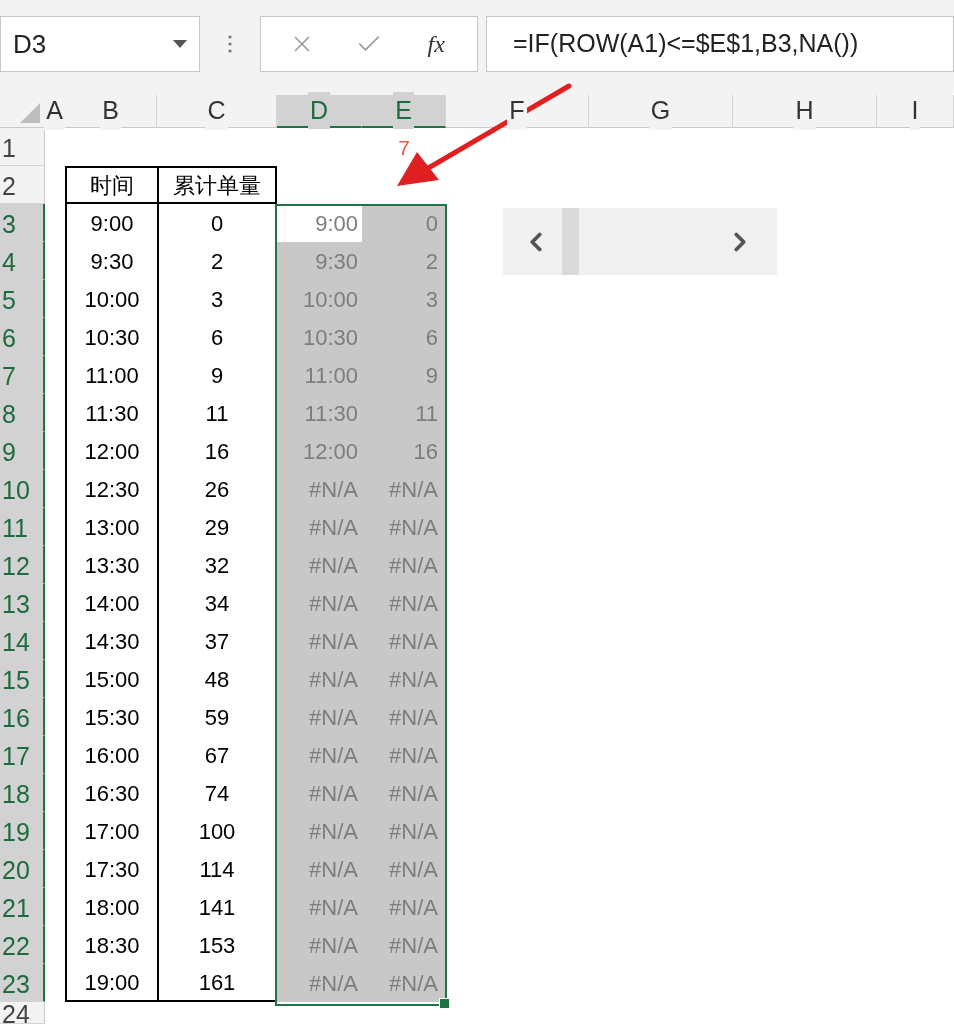 Image resolution: width=954 pixels, height=1024 pixels. I want to click on row-header: 23, so click(22, 983).